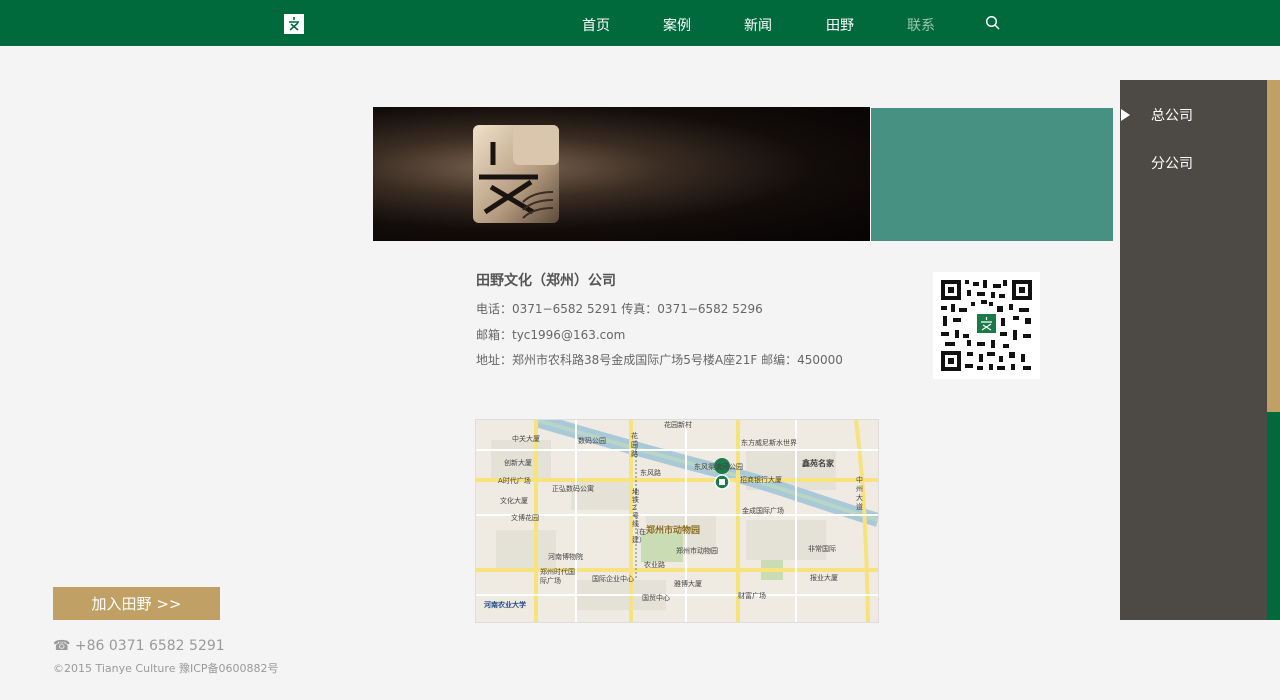 This screenshot has width=1280, height=700. Describe the element at coordinates (166, 668) in the screenshot. I see `footer-copyright: ©2015 Tianye Culture 豫ICP备0600882号` at that location.